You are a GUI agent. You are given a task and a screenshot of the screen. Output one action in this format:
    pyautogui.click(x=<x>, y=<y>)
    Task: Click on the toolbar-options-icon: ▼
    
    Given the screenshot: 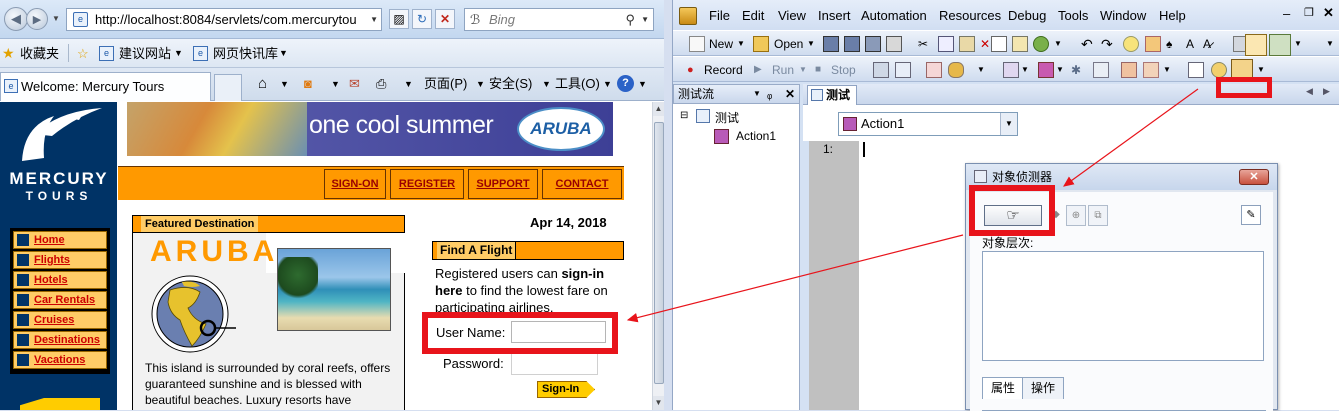 What is the action you would take?
    pyautogui.click(x=1298, y=44)
    